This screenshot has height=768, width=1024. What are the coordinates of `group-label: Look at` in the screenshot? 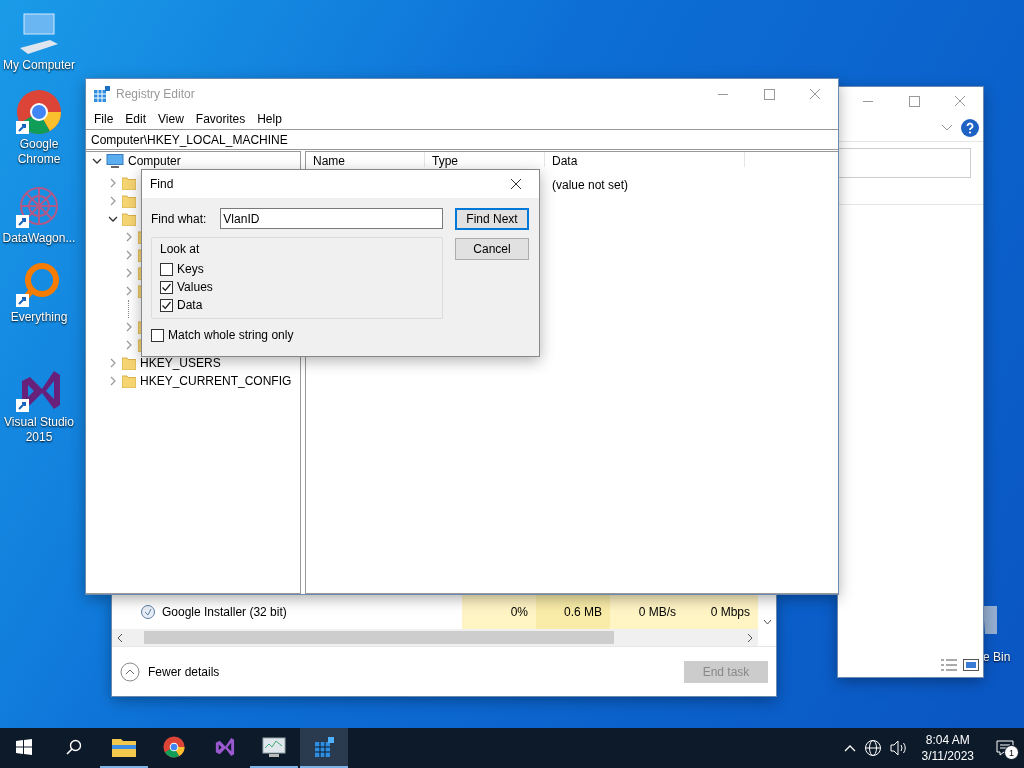 It's located at (180, 249).